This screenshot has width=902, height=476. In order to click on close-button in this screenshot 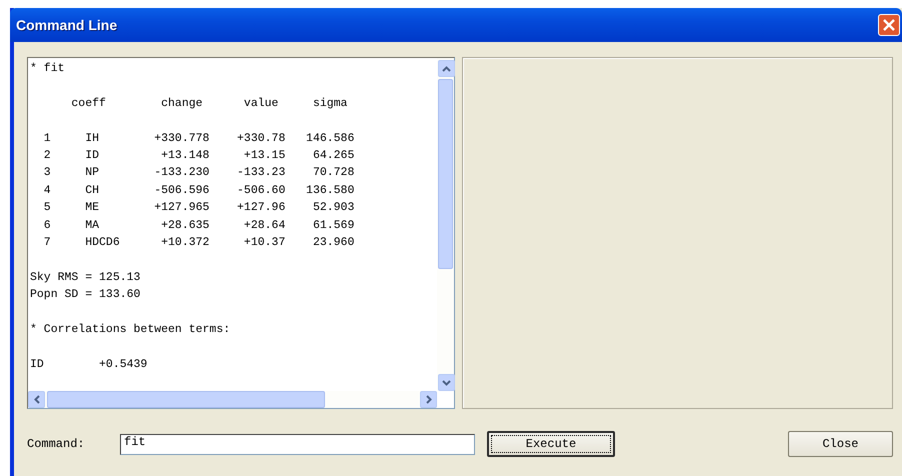, I will do `click(889, 25)`.